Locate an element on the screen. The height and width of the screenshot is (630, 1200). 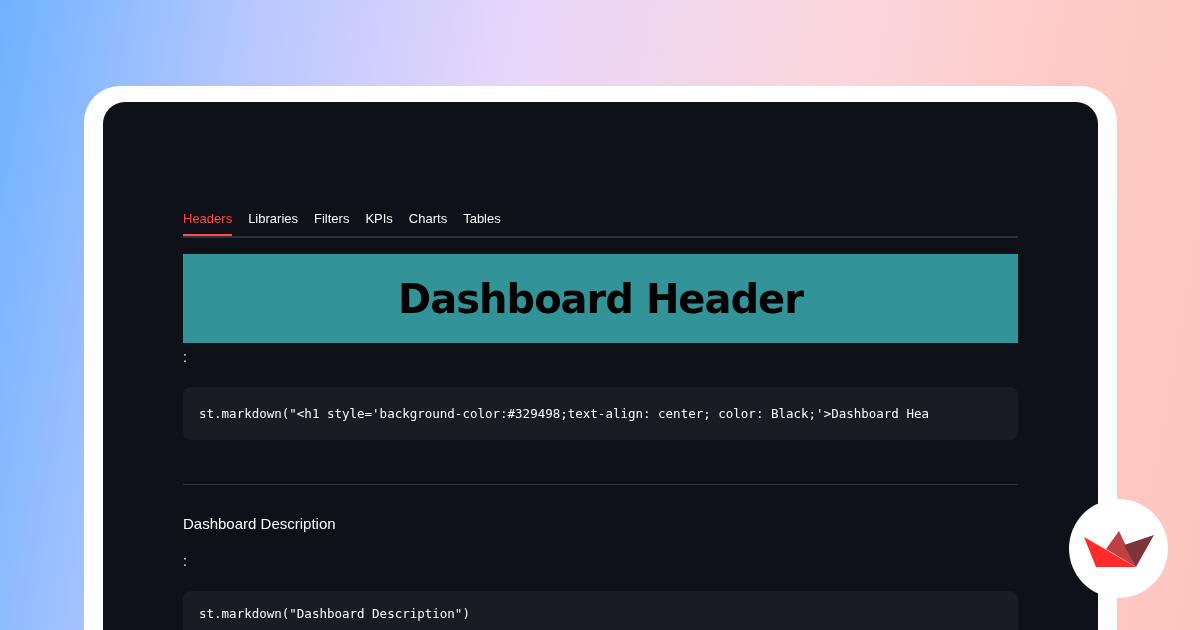
header-banner: Dashboard Header is located at coordinates (600, 298).